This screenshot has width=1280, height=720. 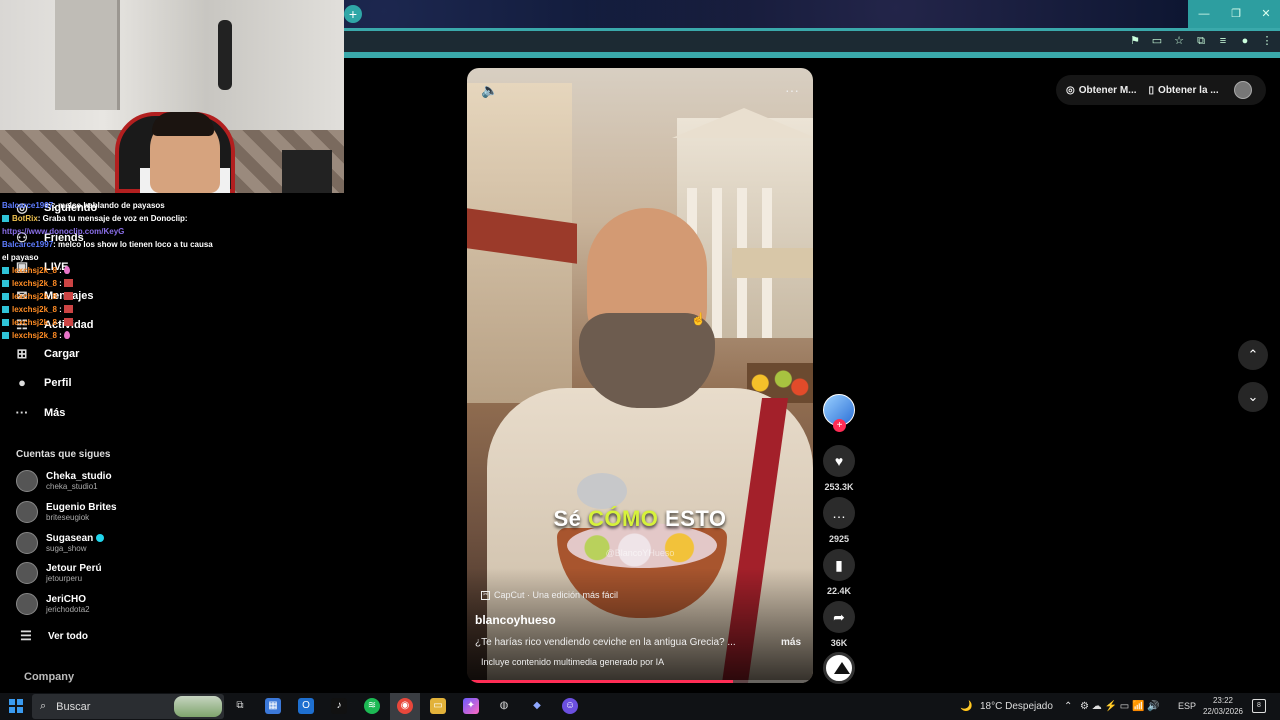 I want to click on sidebar-item-upload: ⊞ Cargar, so click(x=47, y=354).